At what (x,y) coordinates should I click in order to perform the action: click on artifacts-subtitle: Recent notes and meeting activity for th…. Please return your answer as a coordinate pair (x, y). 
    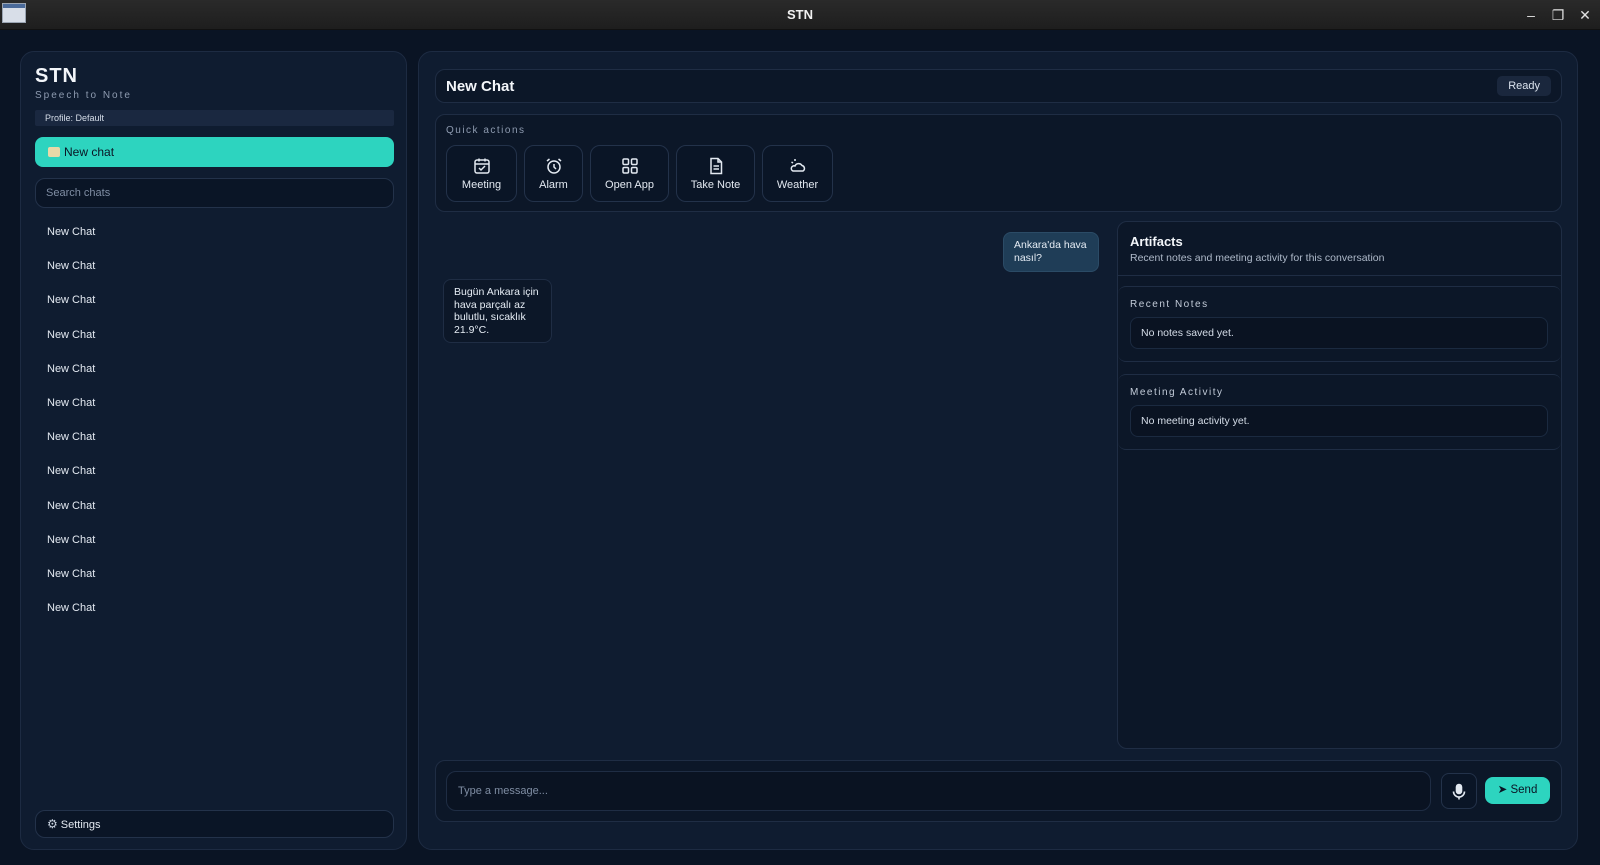
    Looking at the image, I should click on (1257, 258).